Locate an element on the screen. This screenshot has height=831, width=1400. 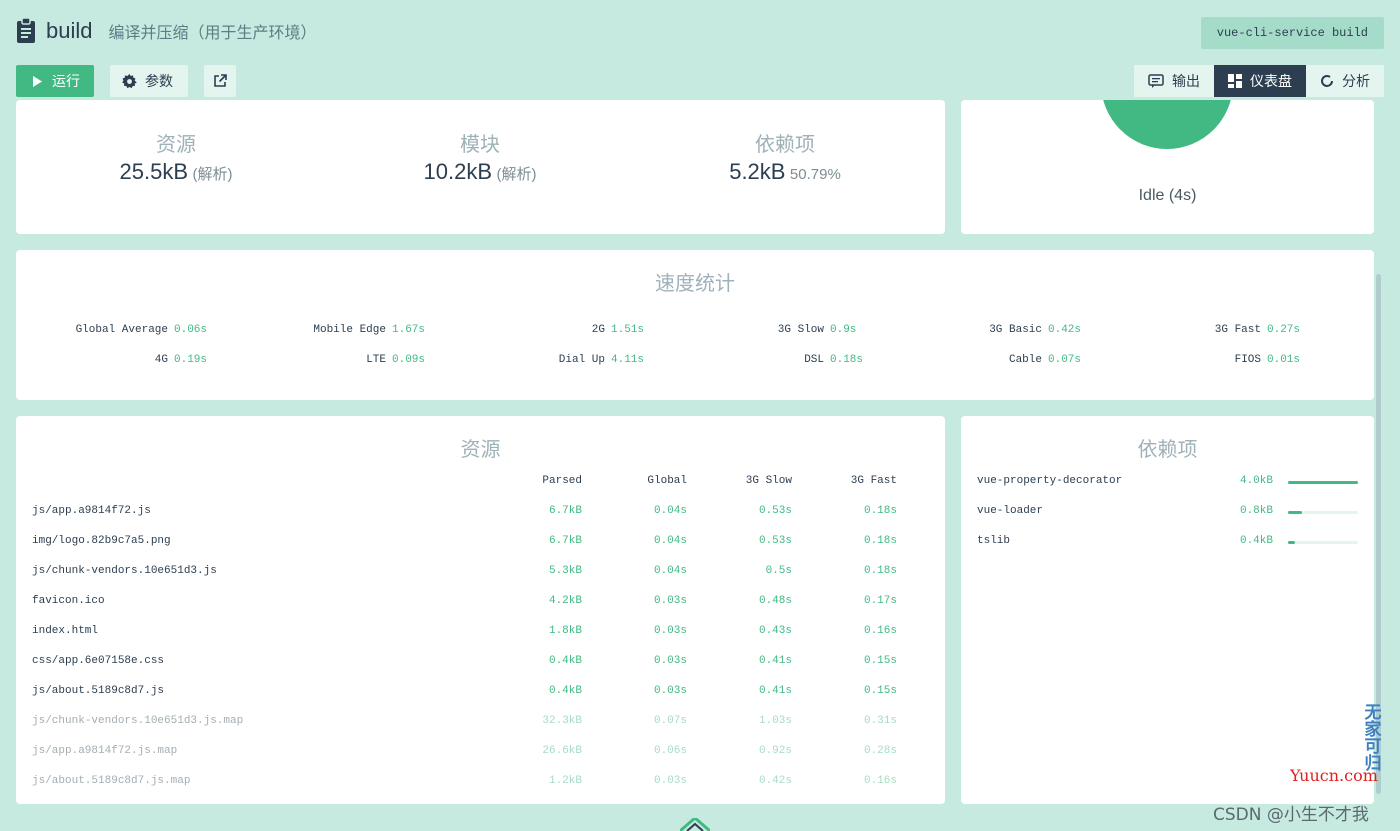
table-row: js/about.5189c8d7.js 0.4kB 0.03s 0.41s 0.15s is located at coordinates (480, 693).